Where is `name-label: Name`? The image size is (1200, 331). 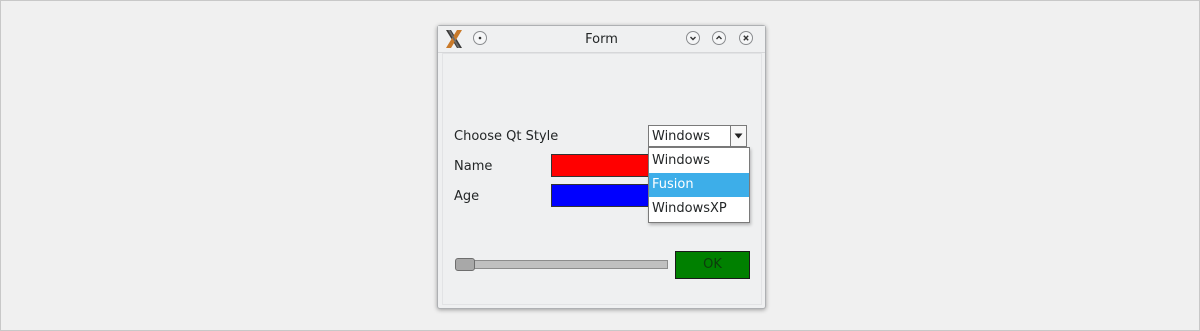
name-label: Name is located at coordinates (473, 166).